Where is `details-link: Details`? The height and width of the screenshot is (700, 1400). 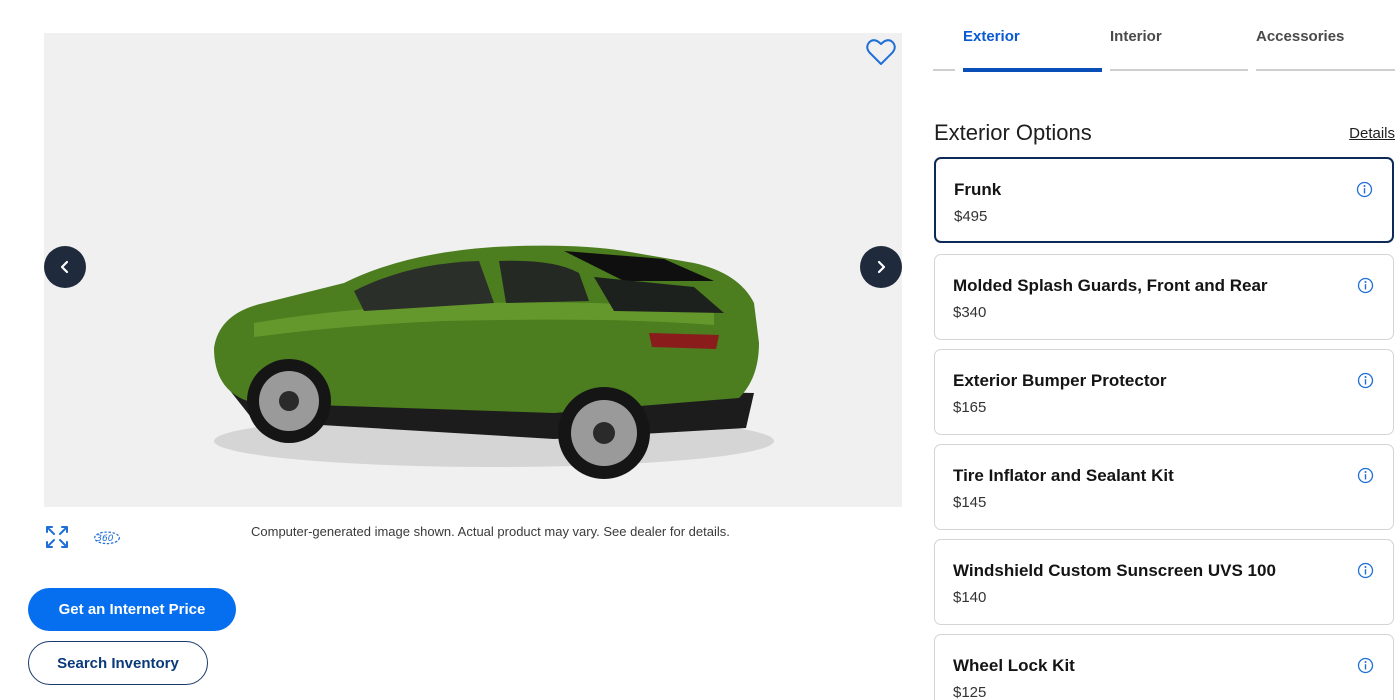
details-link: Details is located at coordinates (1372, 133).